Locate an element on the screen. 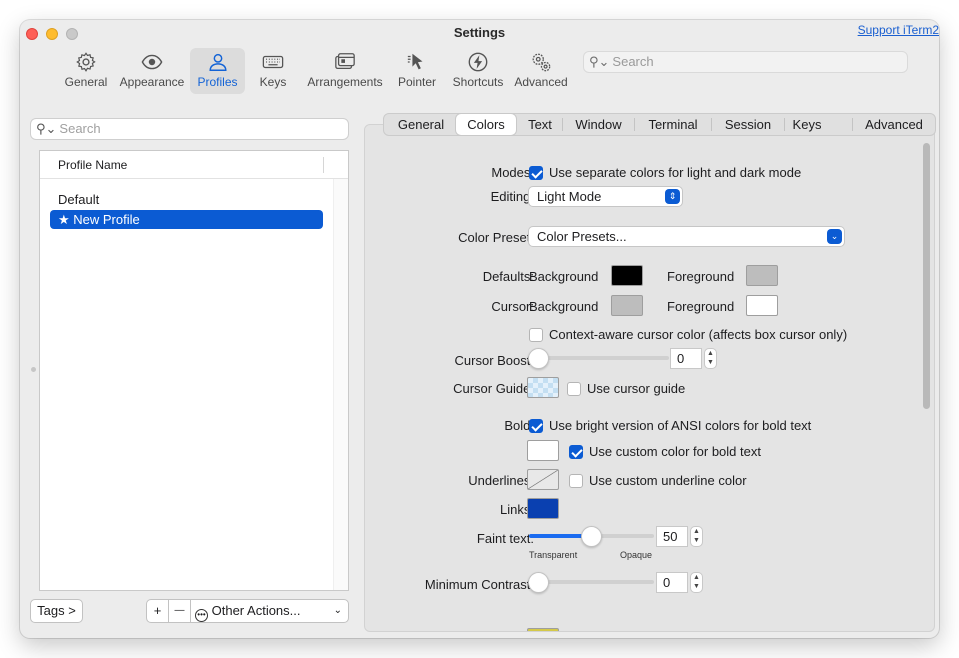 The width and height of the screenshot is (959, 658). column-separator is located at coordinates (323, 165).